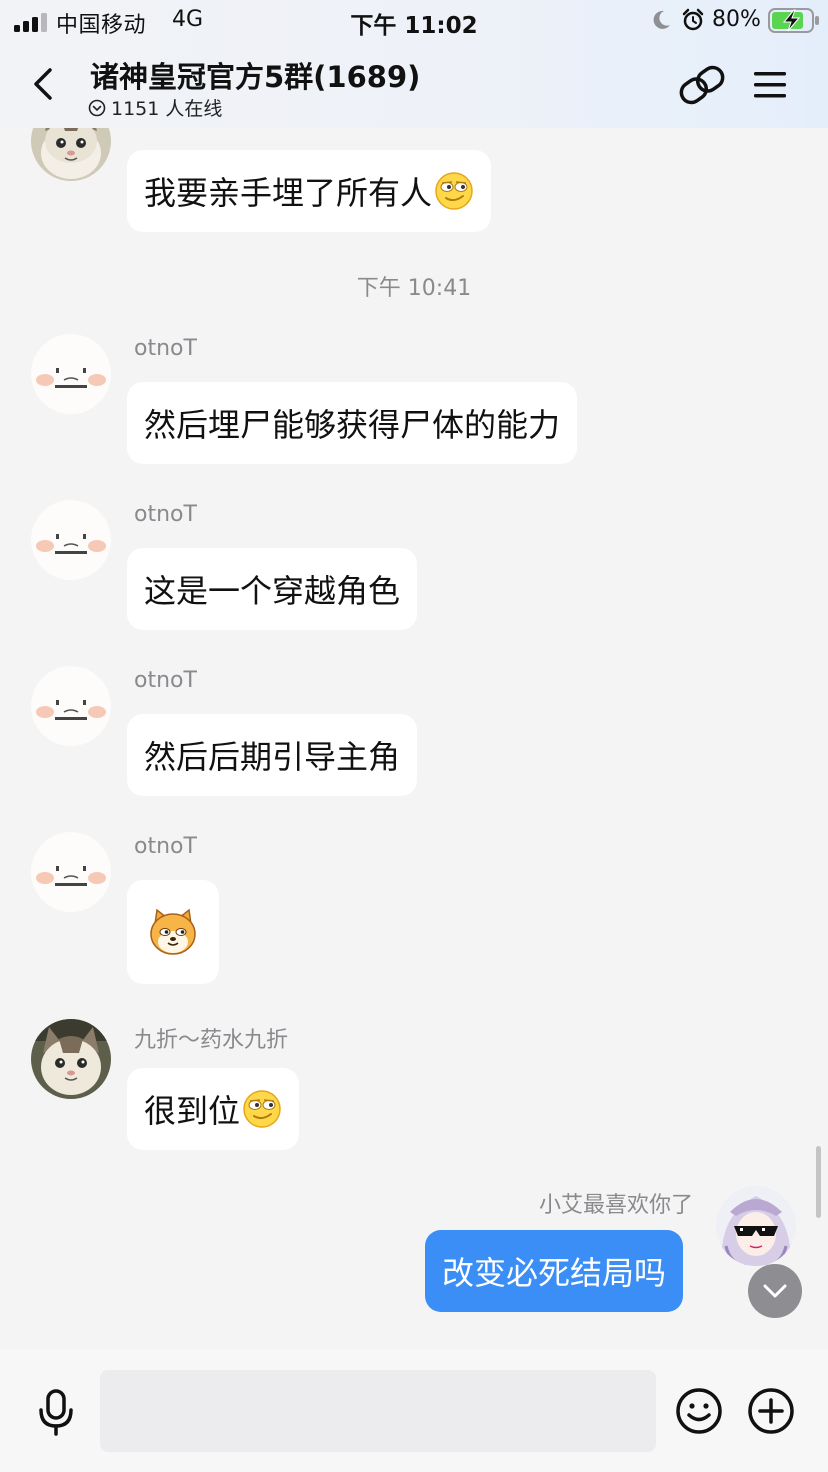 The image size is (828, 1472). I want to click on my-message-bubble: 改变必死结局吗, so click(554, 1271).